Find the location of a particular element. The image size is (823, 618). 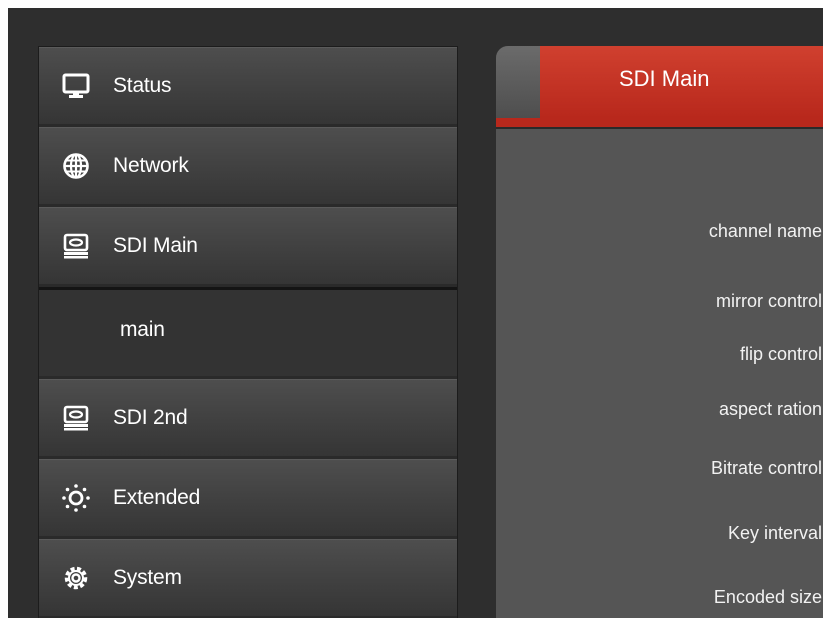

tab-sdi-main: SDI Main is located at coordinates (681, 82).